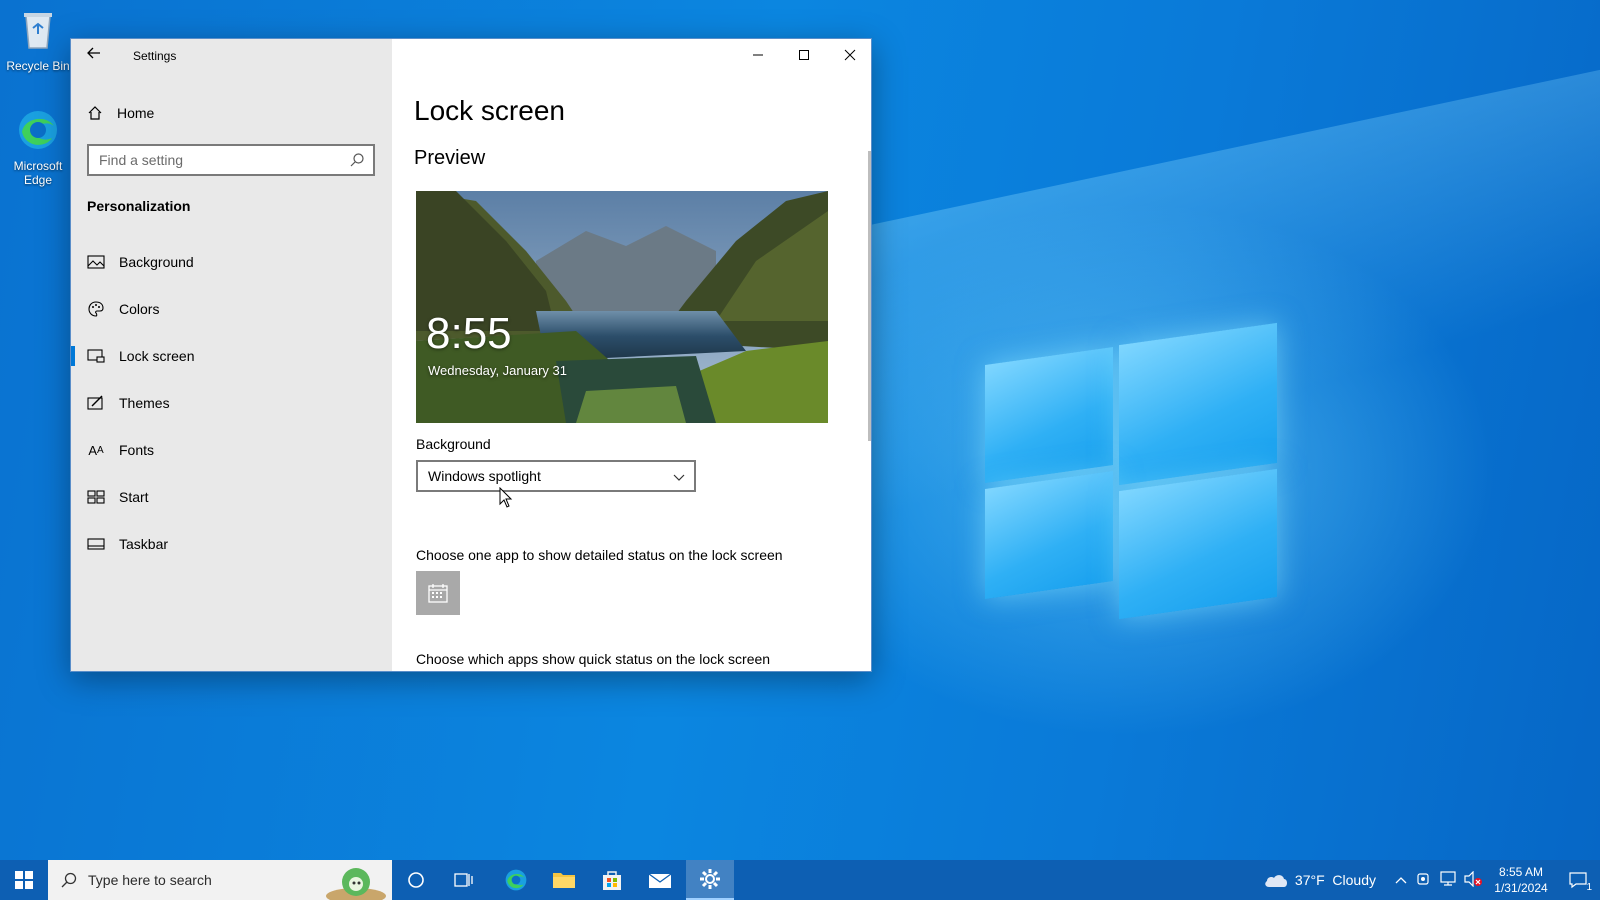 Image resolution: width=1600 pixels, height=900 pixels. I want to click on preview-heading: Preview, so click(450, 158).